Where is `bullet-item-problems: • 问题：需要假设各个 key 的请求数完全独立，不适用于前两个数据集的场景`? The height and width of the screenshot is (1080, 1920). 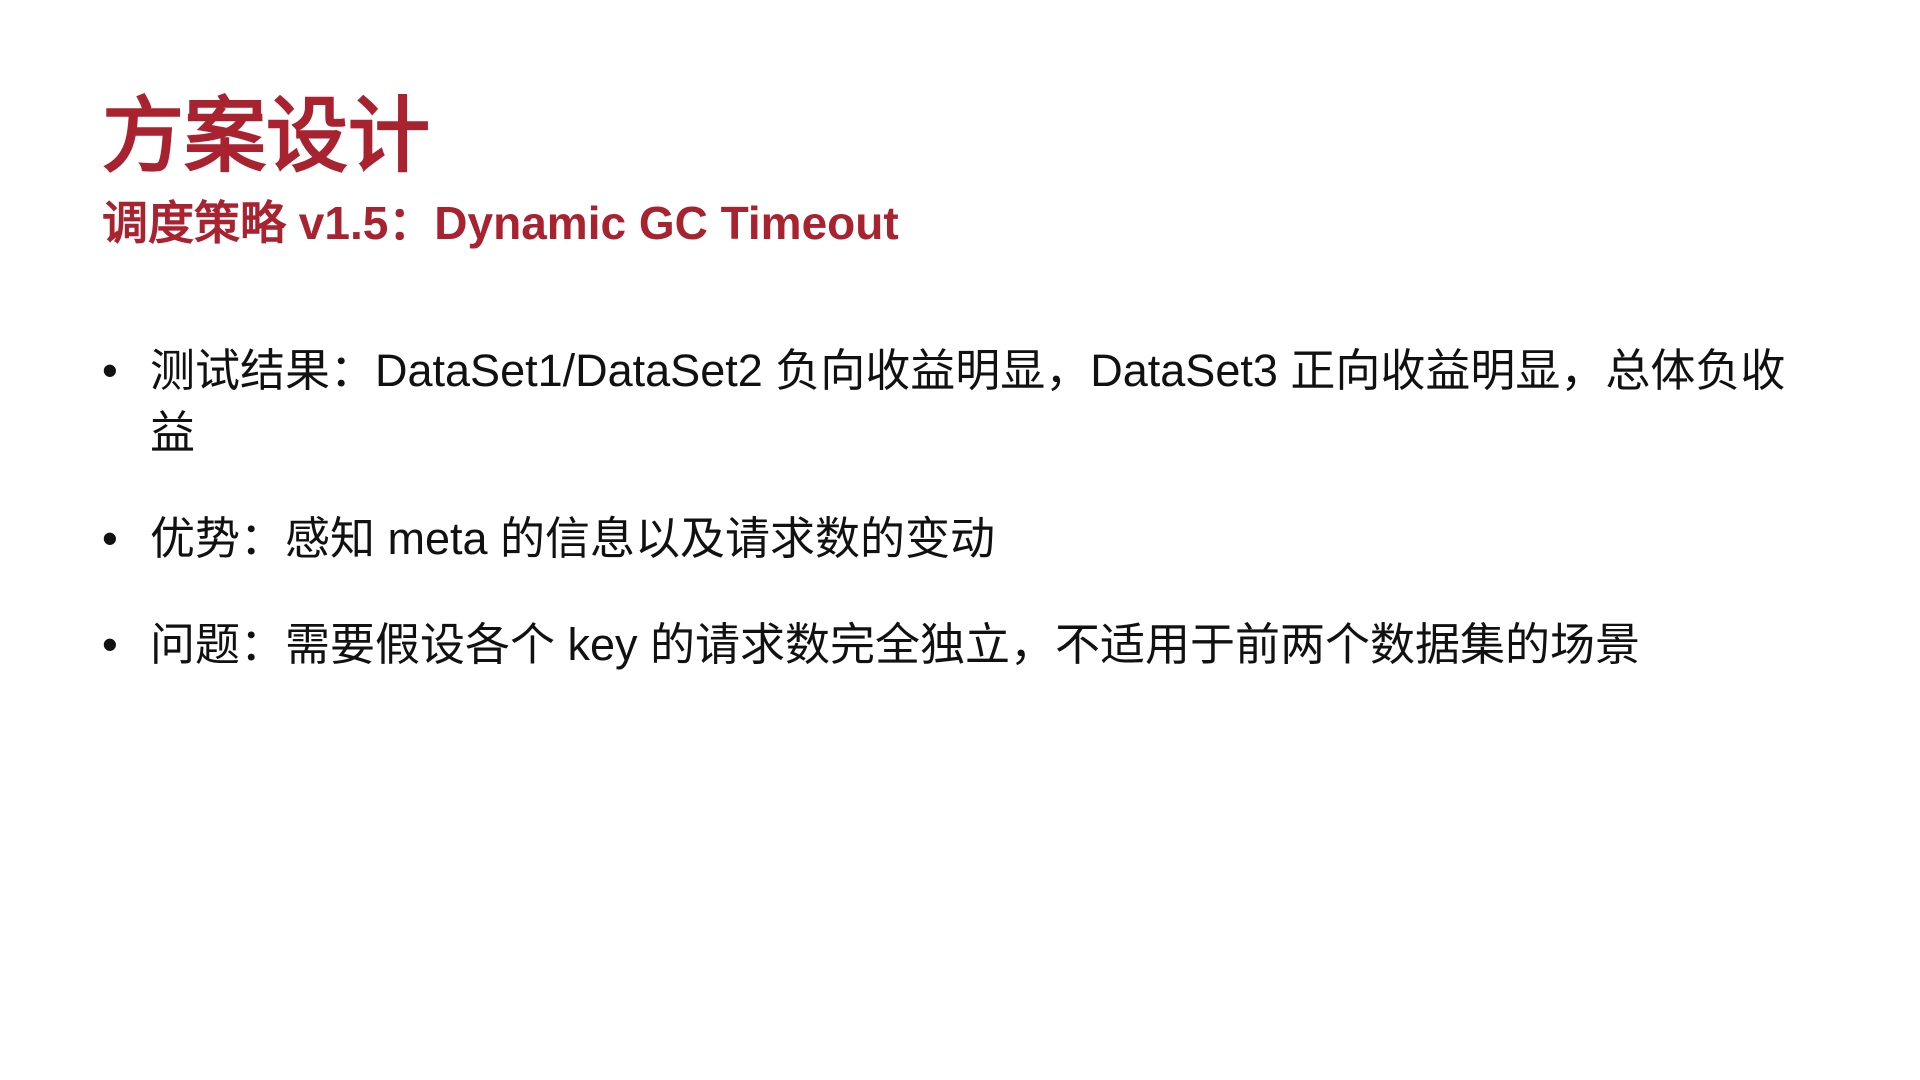
bullet-item-problems: • 问题：需要假设各个 key 的请求数完全独立，不适用于前两个数据集的场景 is located at coordinates (962, 645).